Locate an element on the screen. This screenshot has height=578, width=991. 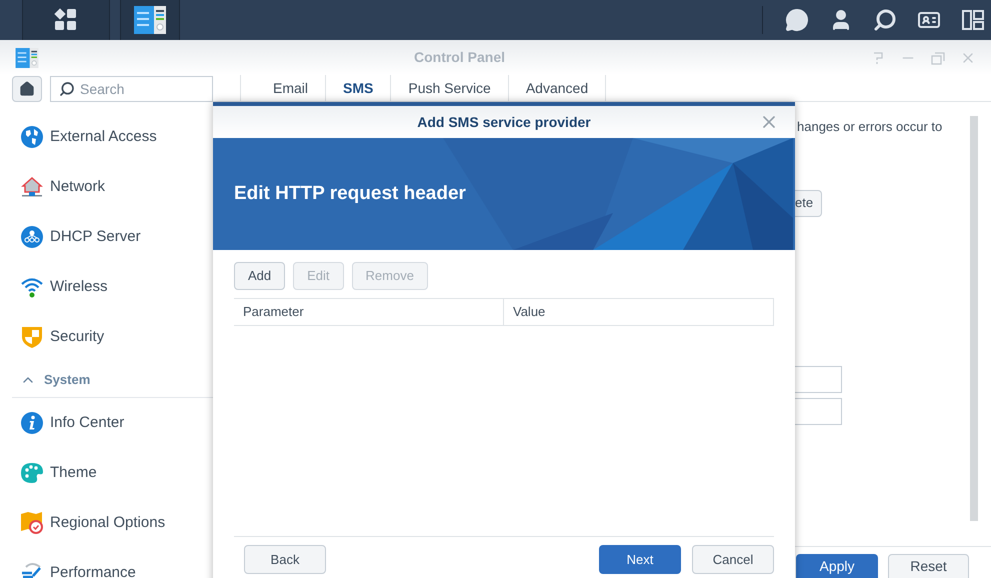
partial-button: ete is located at coordinates (808, 203).